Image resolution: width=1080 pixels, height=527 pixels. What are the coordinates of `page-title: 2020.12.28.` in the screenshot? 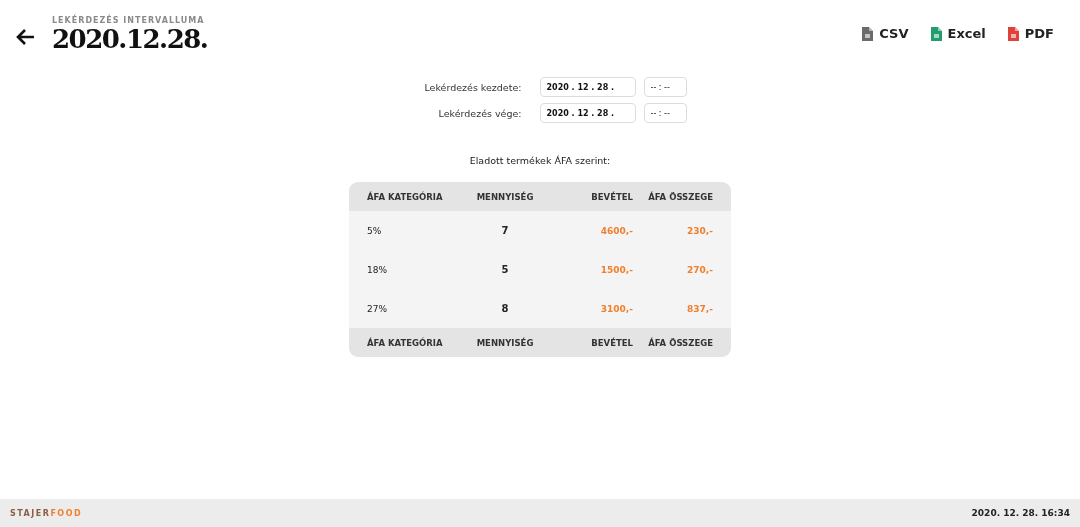 It's located at (130, 39).